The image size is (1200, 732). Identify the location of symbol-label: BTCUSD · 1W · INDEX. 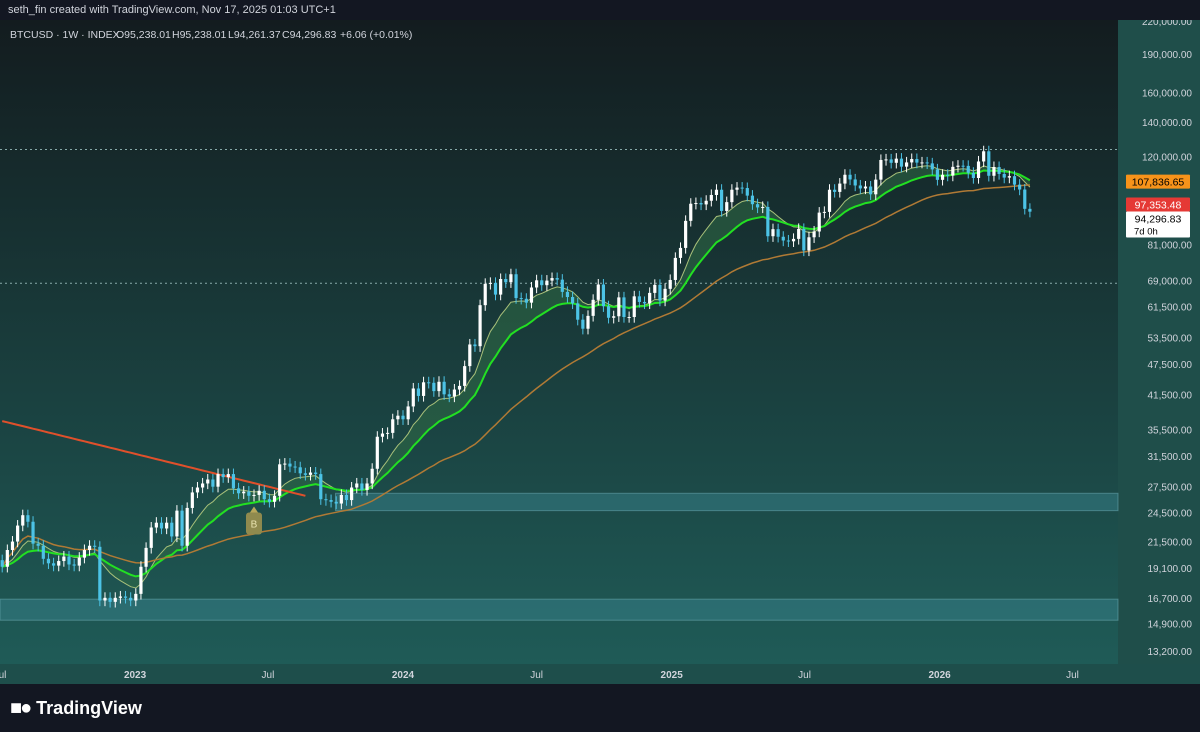
(65, 35).